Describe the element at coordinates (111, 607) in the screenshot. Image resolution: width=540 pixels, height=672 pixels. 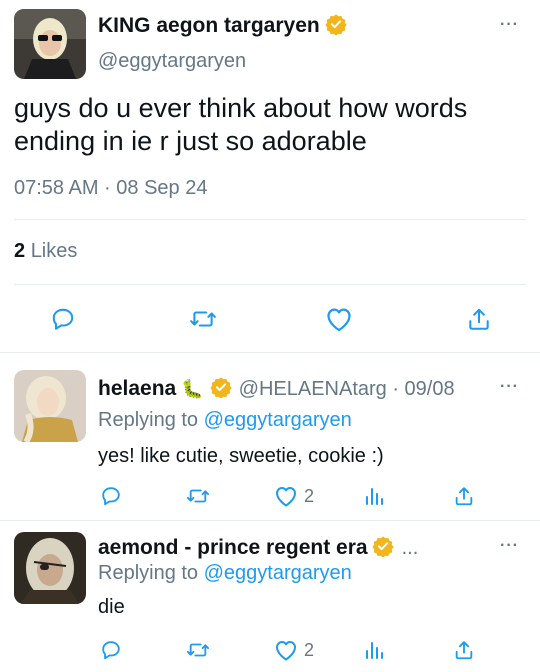
I see `reply-text: die` at that location.